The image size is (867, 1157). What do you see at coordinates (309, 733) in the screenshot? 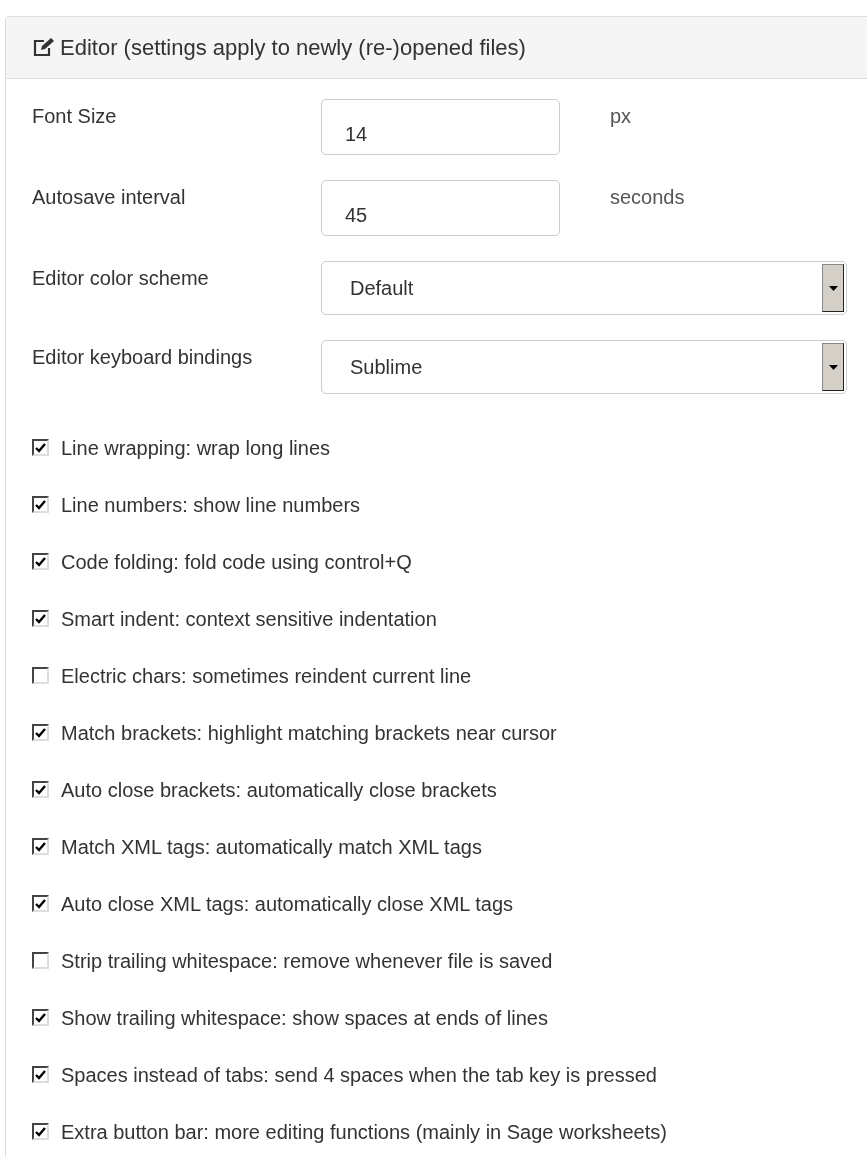
I see `checkbox-label: Match brackets: highlight matching brackets near cursor` at bounding box center [309, 733].